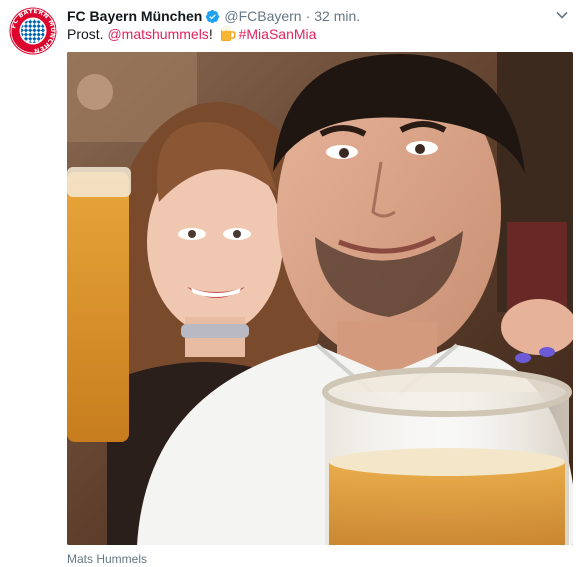 This screenshot has height=567, width=583. Describe the element at coordinates (337, 16) in the screenshot. I see `tweet-timestamp: 32 min.` at that location.